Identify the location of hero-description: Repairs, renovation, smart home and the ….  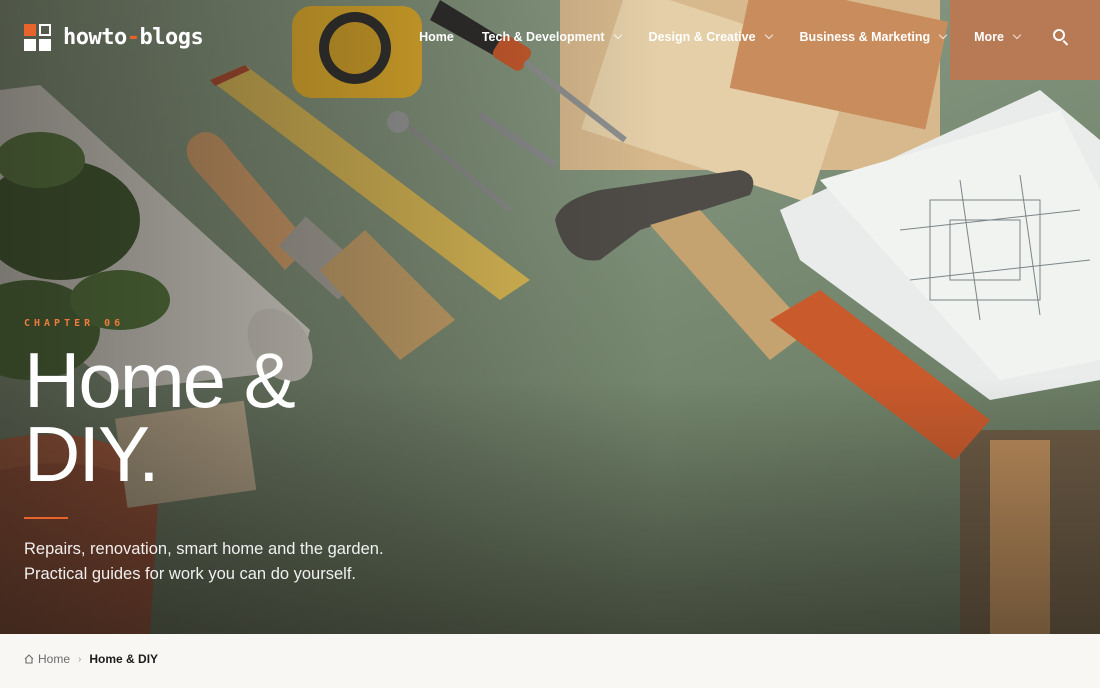
(204, 561).